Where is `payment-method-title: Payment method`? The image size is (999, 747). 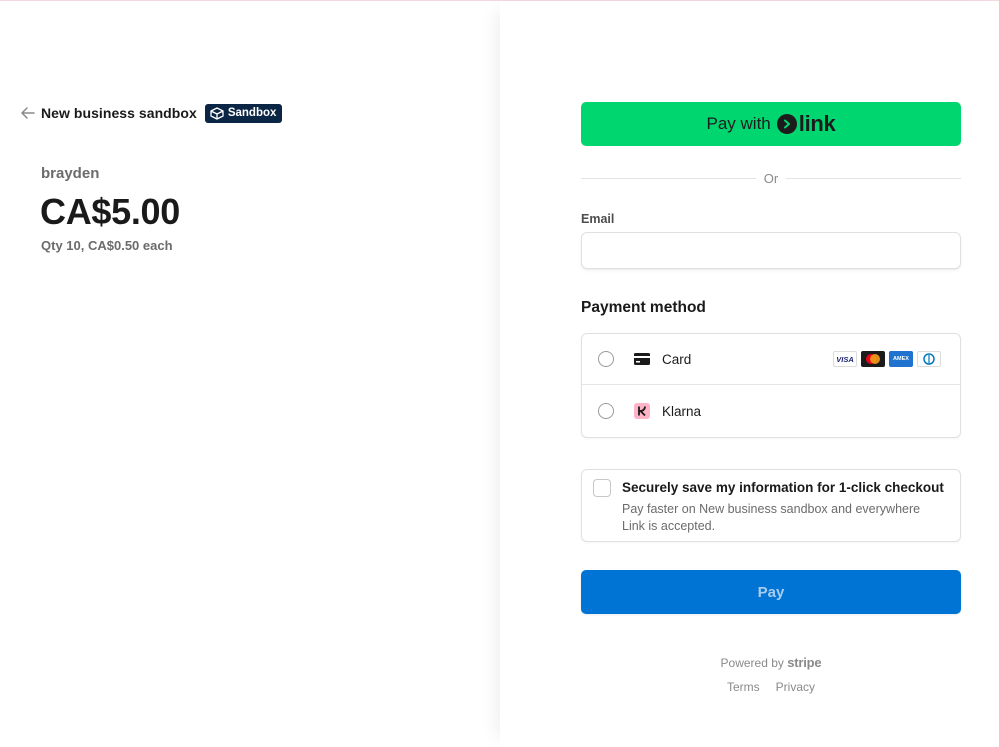
payment-method-title: Payment method is located at coordinates (643, 307).